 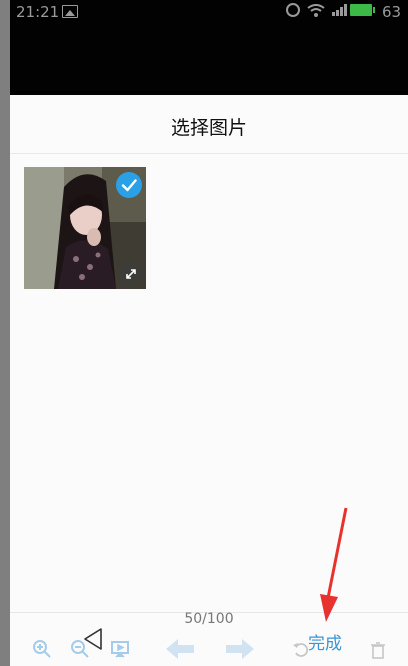 What do you see at coordinates (38, 12) in the screenshot?
I see `status-time: 21:21` at bounding box center [38, 12].